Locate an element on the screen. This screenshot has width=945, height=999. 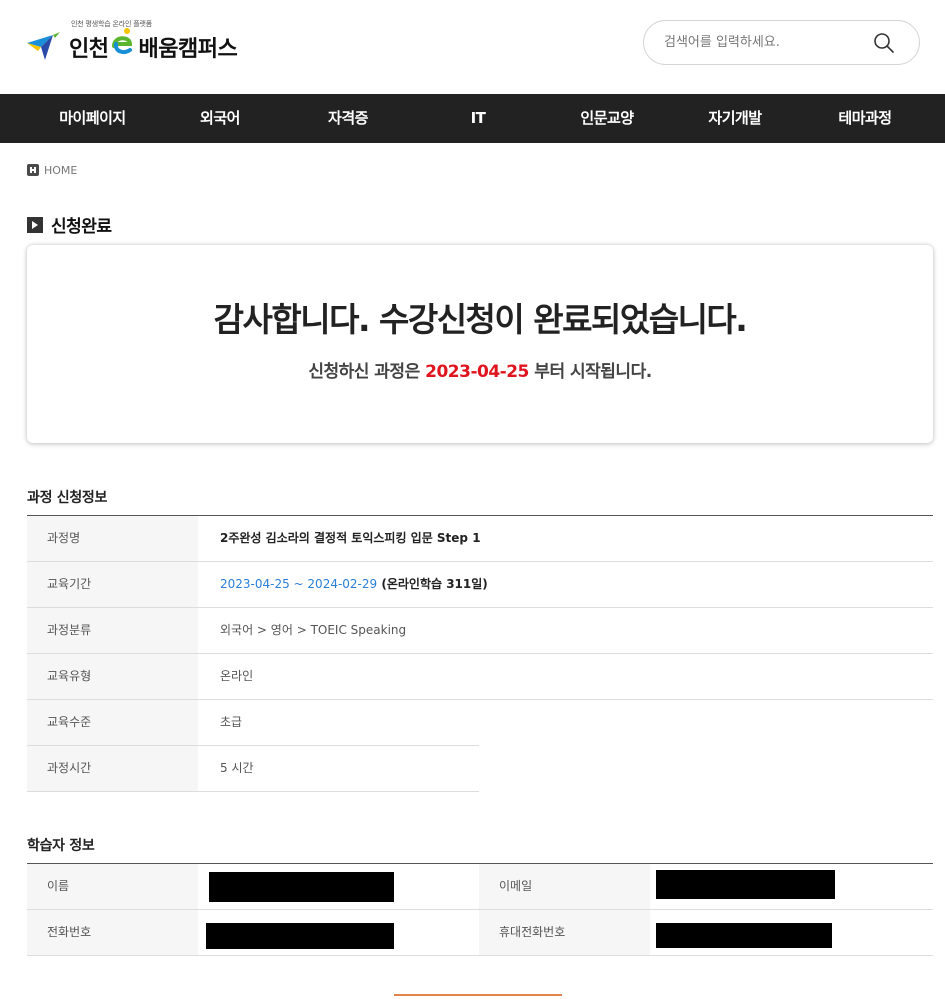
mobile-label: 휴대전화번호 is located at coordinates (564, 932).